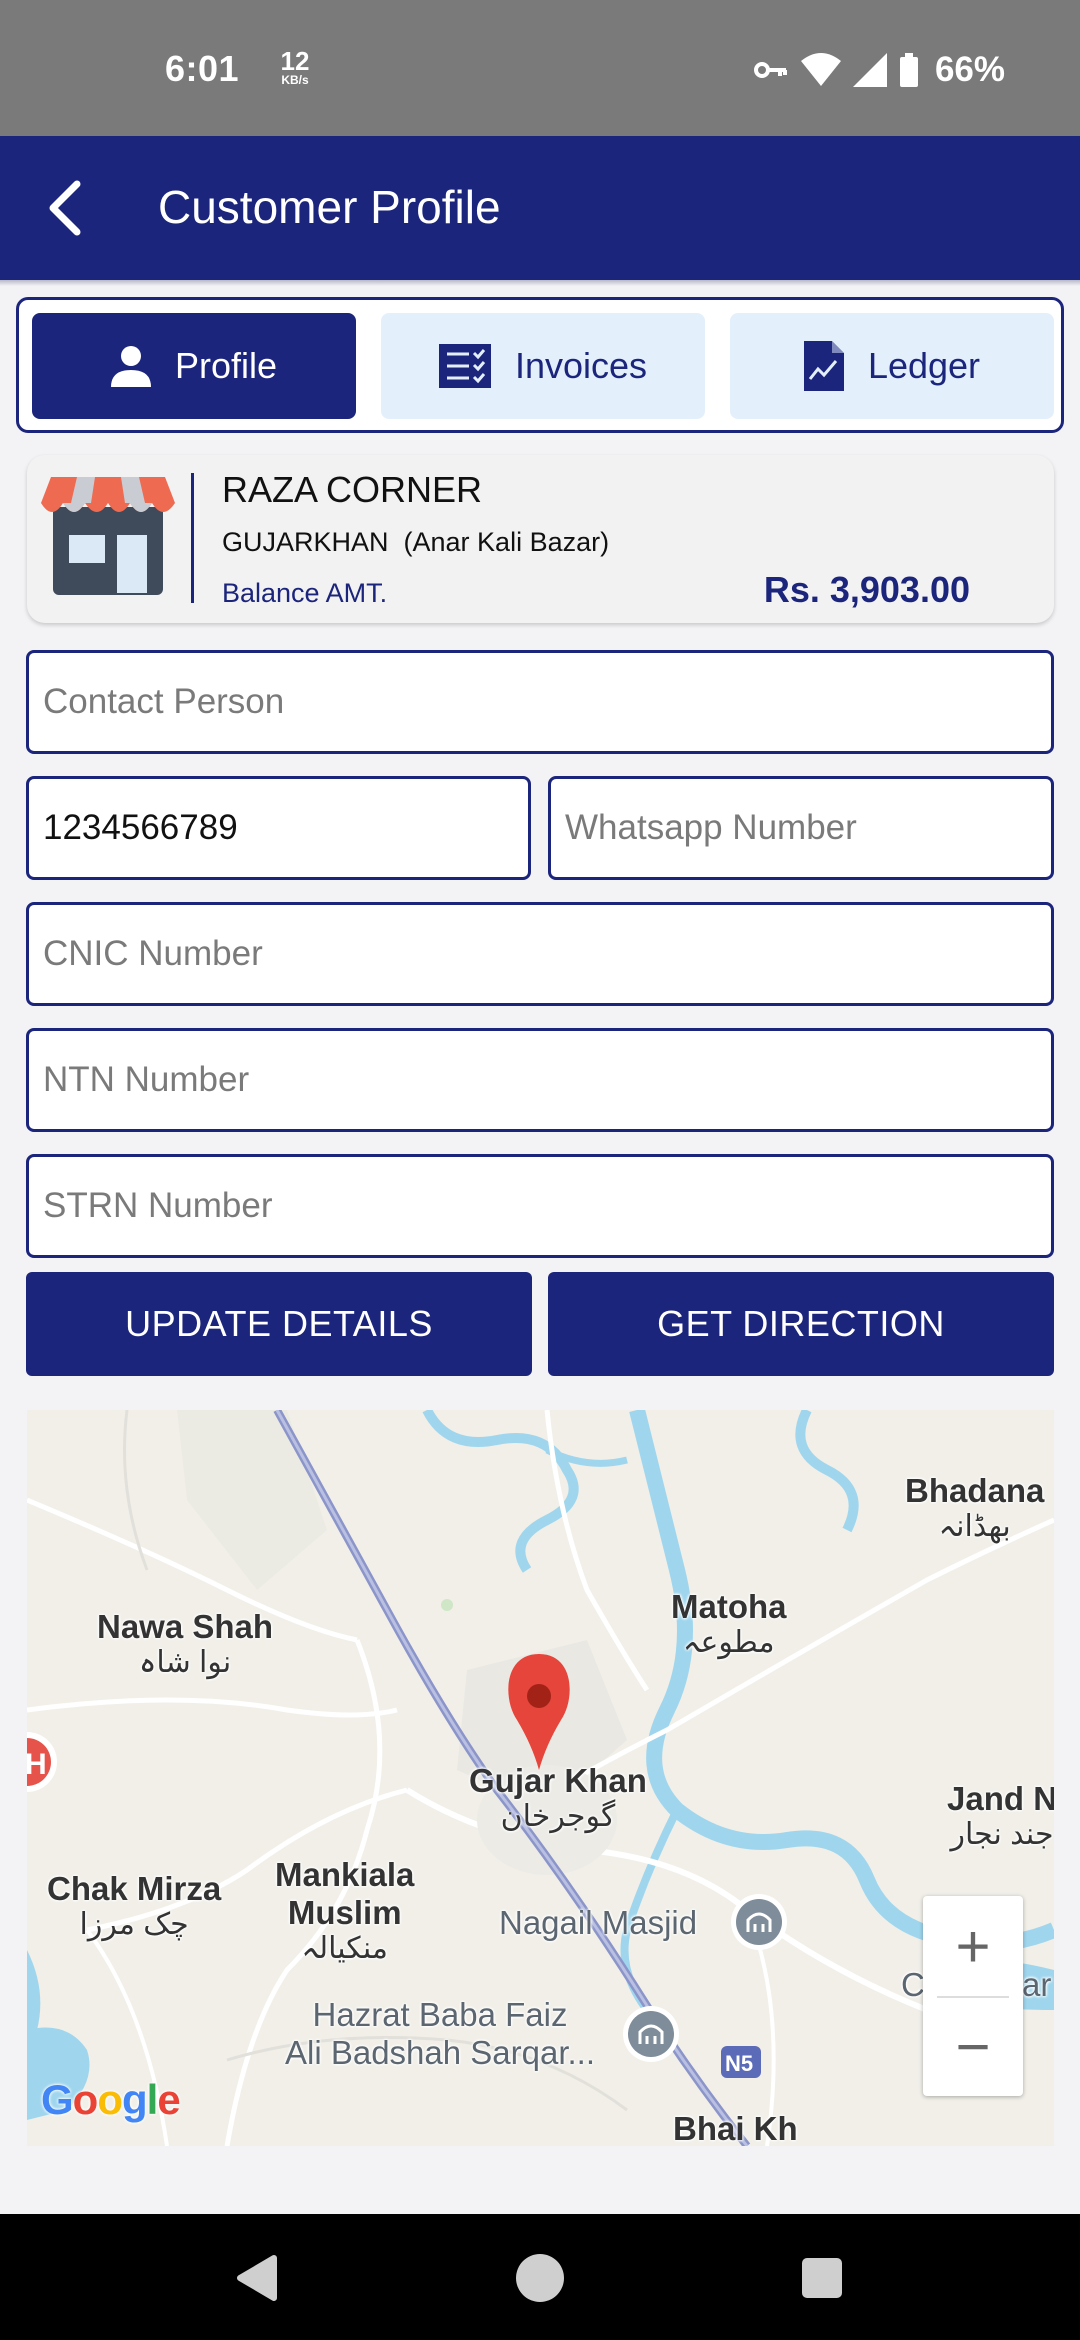 Image resolution: width=1080 pixels, height=2340 pixels. I want to click on map-label-nawa-shah: Nawa Shah نوا شاہ, so click(185, 1644).